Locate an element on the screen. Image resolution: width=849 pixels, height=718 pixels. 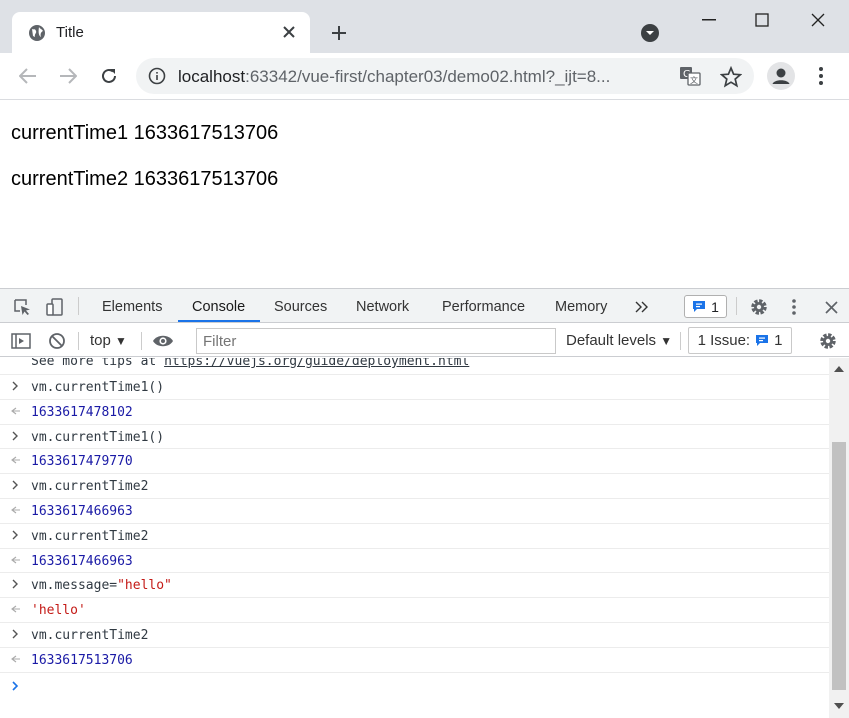
console-filter-input is located at coordinates (376, 341).